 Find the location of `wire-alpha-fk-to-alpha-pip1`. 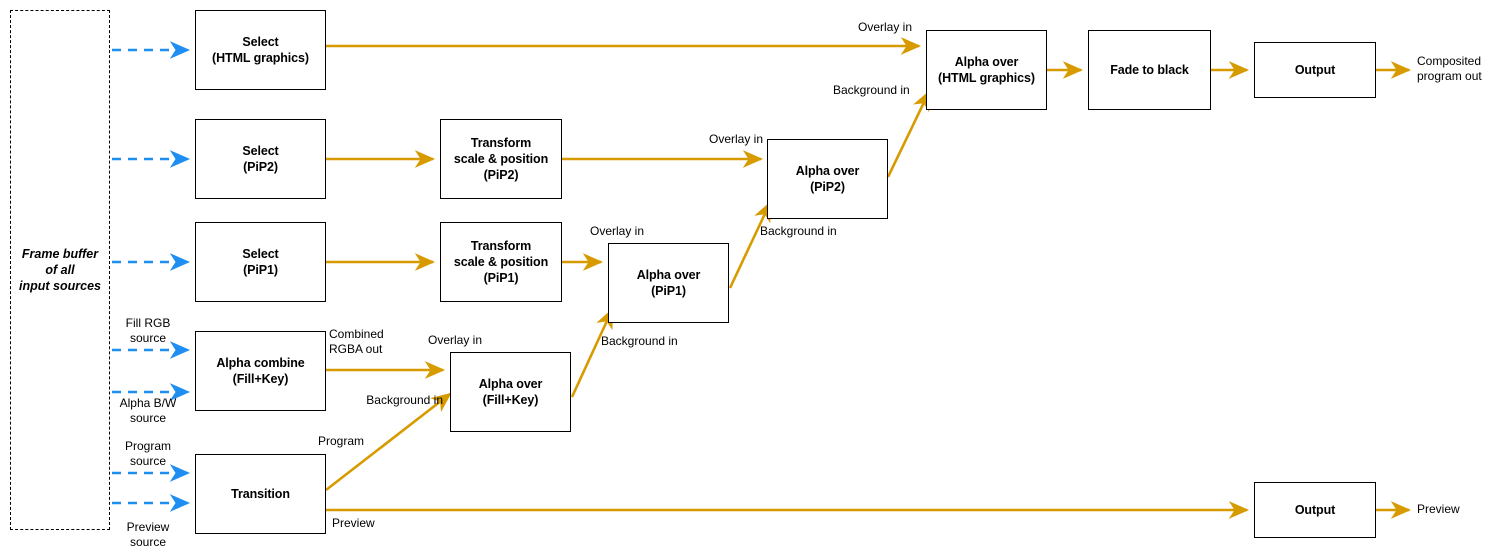

wire-alpha-fk-to-alpha-pip1 is located at coordinates (592, 353).